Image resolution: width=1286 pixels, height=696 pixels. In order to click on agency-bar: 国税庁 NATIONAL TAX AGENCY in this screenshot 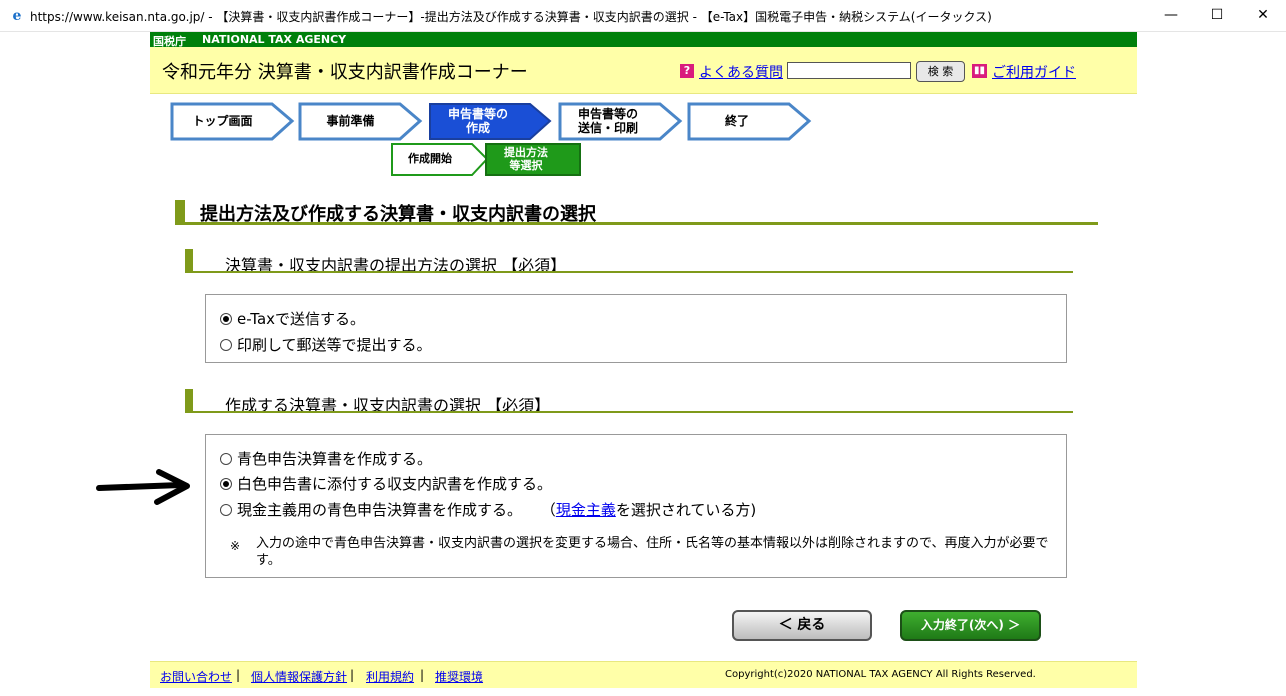, I will do `click(643, 40)`.